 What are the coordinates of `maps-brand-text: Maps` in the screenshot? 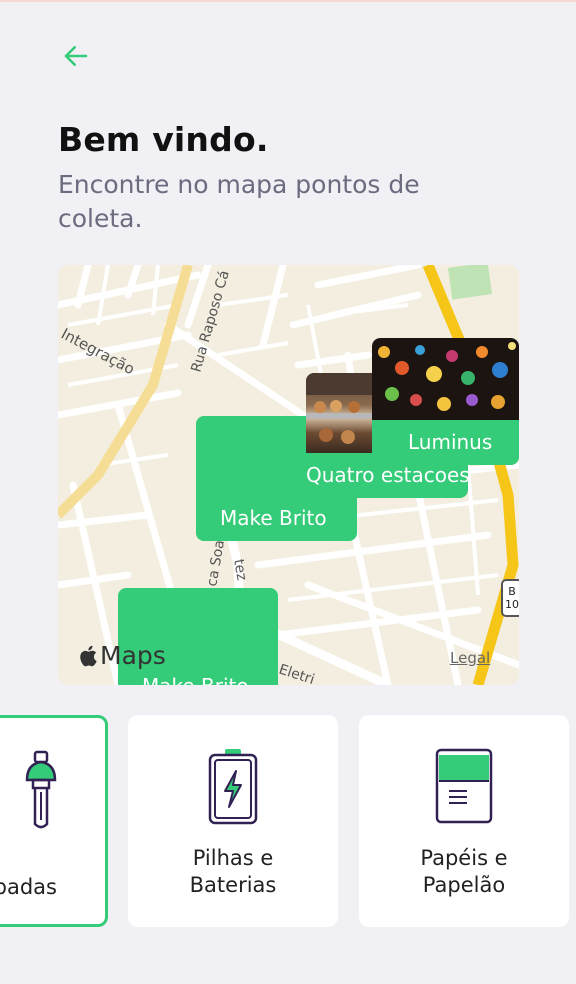 It's located at (133, 655).